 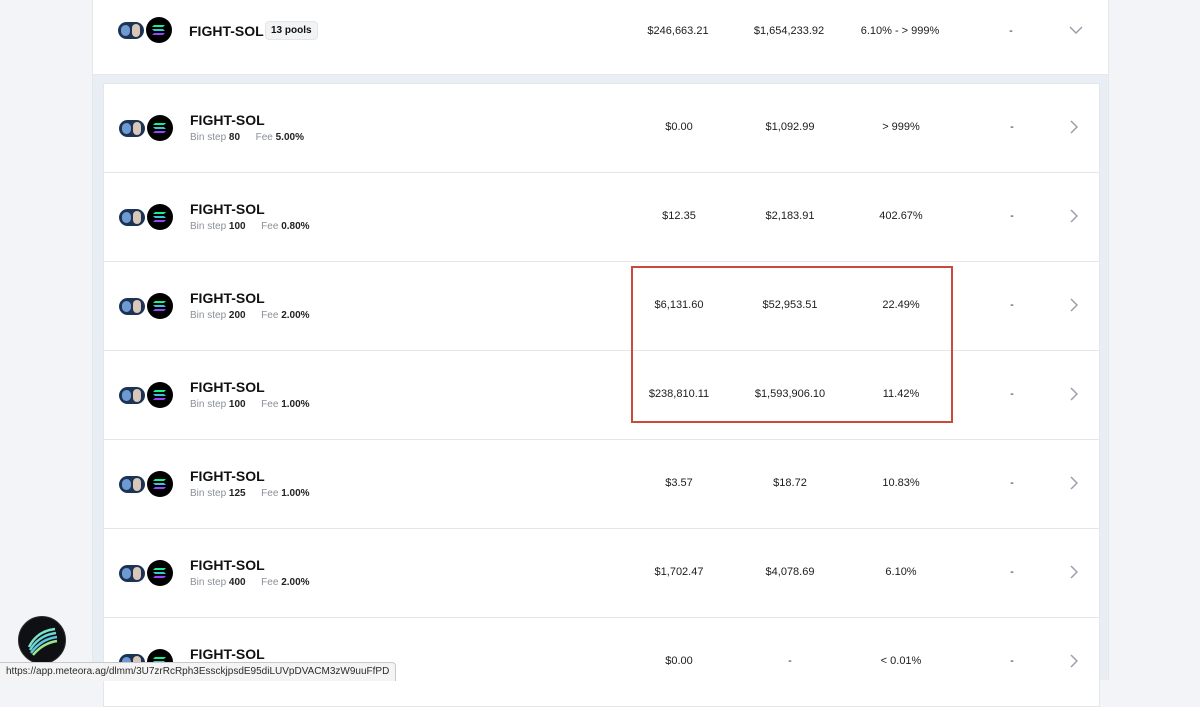 I want to click on pool-apr: > 999%, so click(x=901, y=127).